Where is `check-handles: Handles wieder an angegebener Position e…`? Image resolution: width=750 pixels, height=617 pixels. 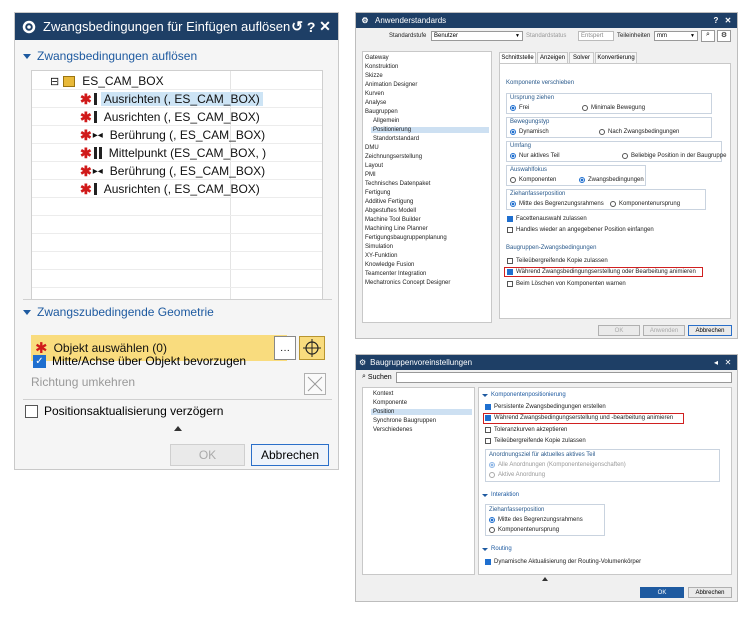 check-handles: Handles wieder an angegebener Position e… is located at coordinates (580, 230).